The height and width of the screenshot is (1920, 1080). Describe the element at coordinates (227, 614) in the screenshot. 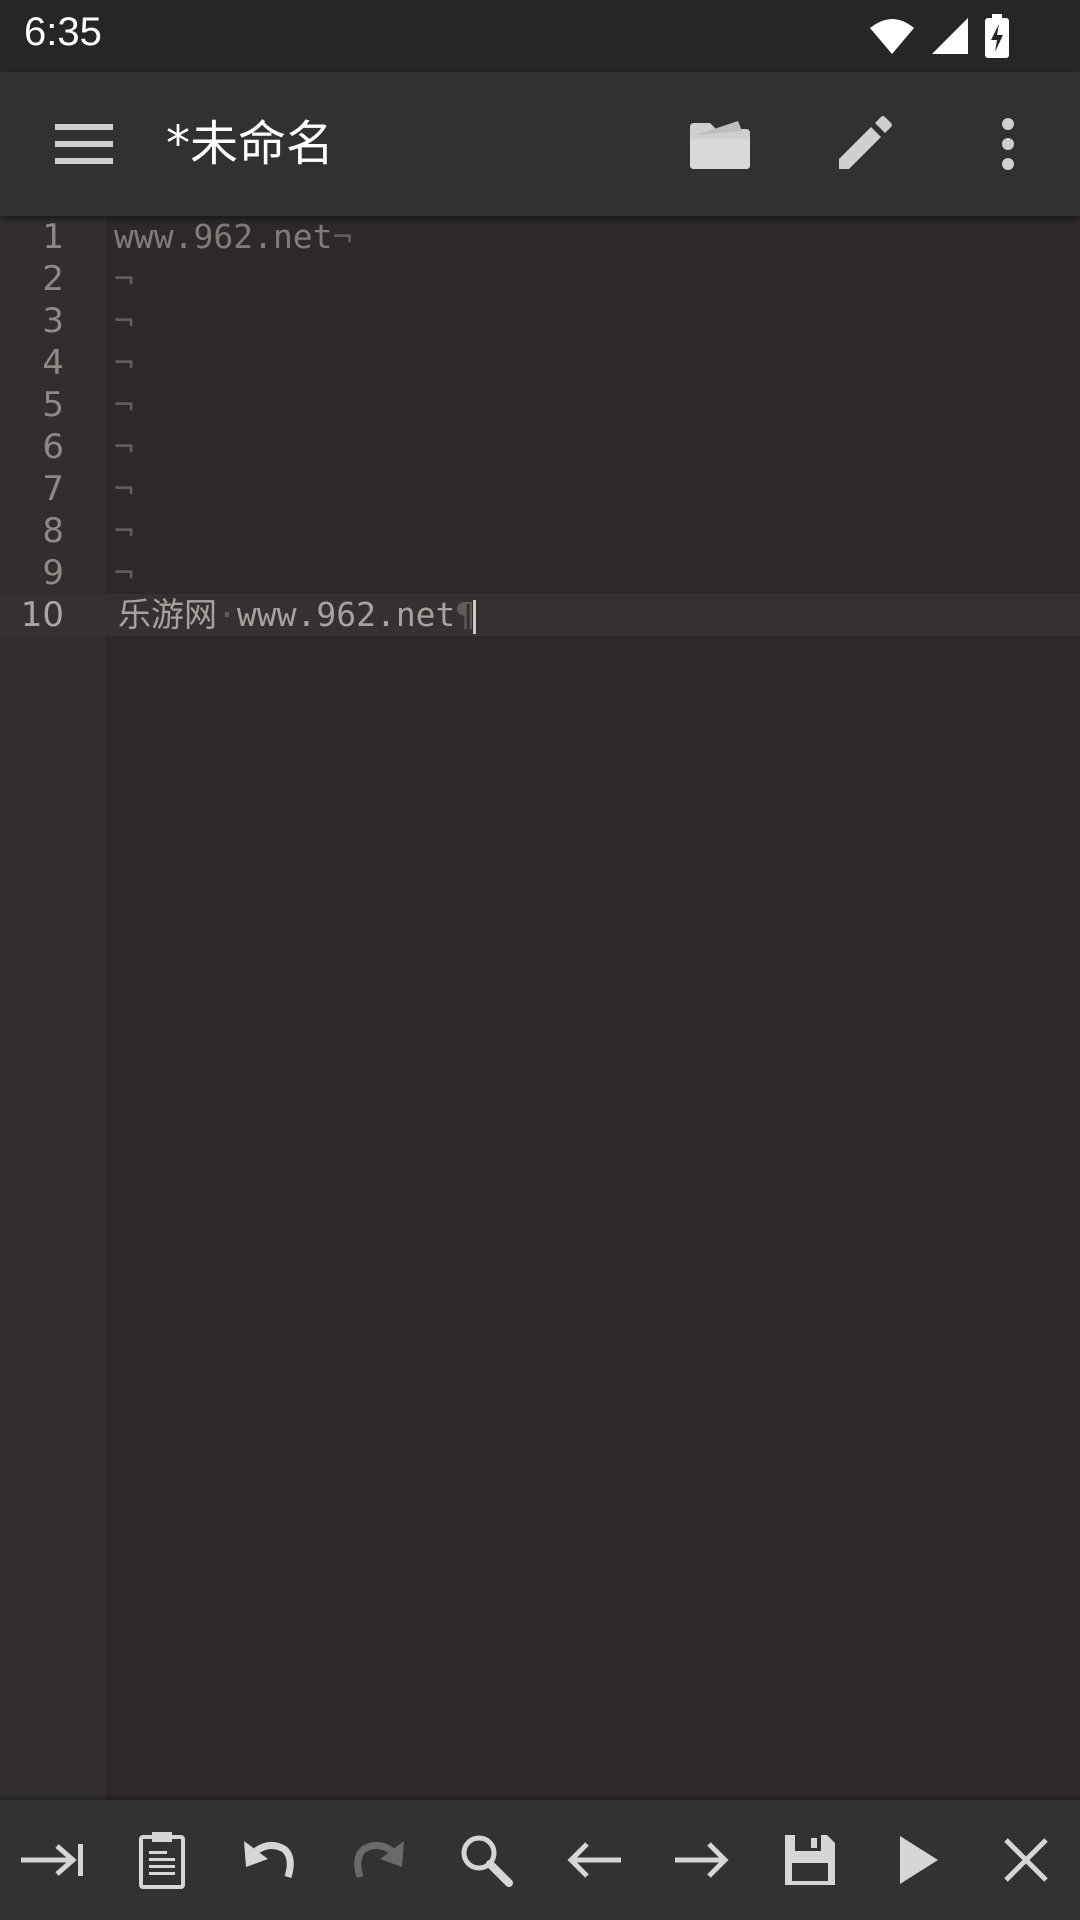

I see `whitespace-marker: ·` at that location.